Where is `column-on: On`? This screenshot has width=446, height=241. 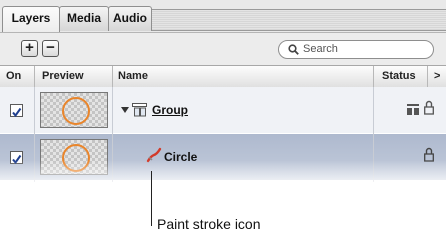
column-on: On is located at coordinates (13, 76).